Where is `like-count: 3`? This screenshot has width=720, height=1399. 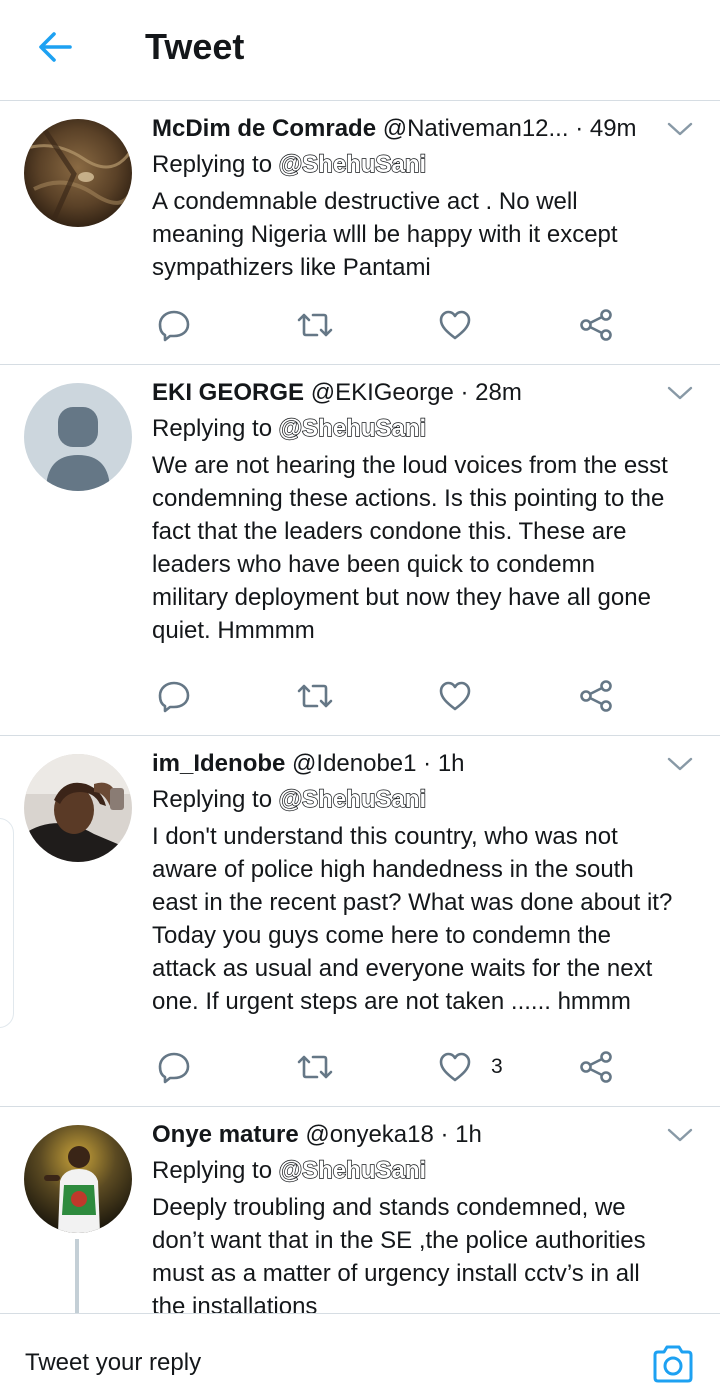 like-count: 3 is located at coordinates (497, 1066).